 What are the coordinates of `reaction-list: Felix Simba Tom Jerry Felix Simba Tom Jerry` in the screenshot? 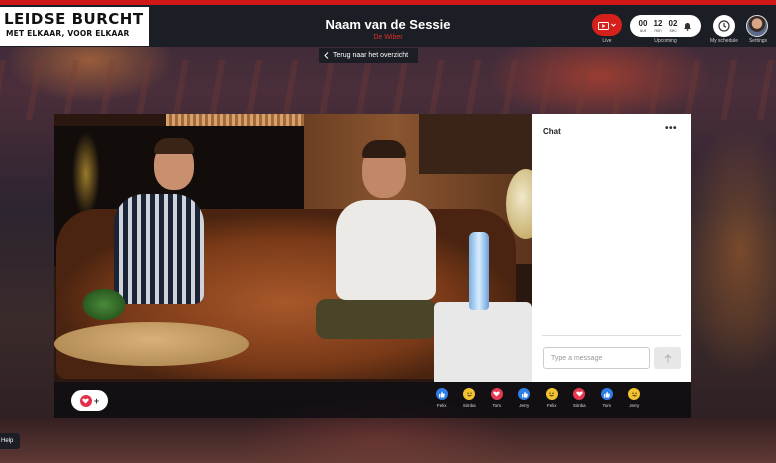 It's located at (538, 401).